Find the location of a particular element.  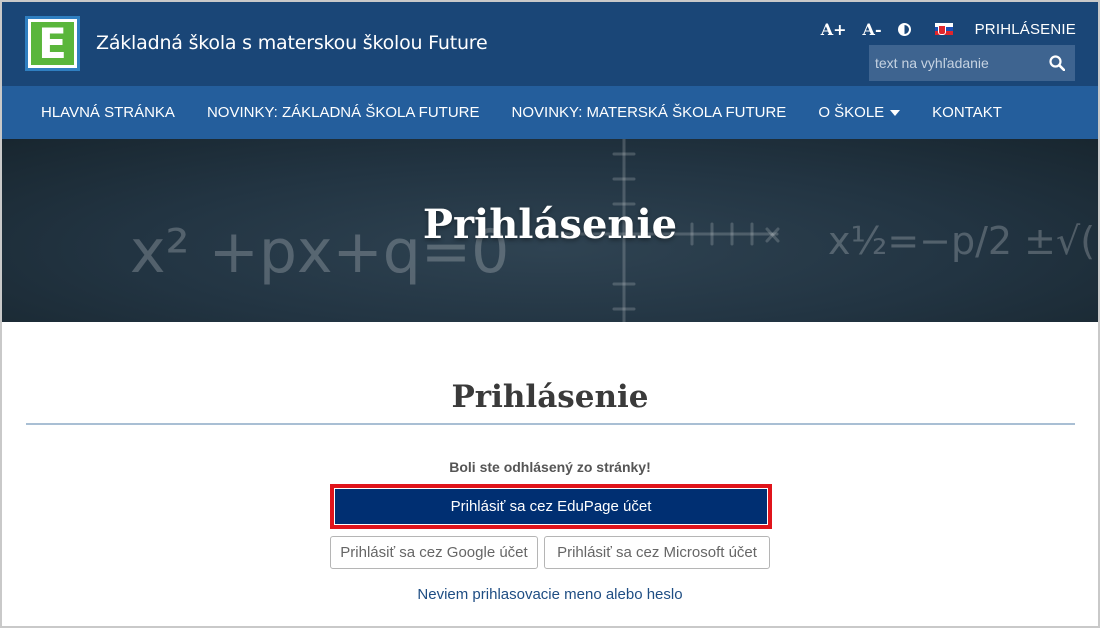

search-box is located at coordinates (972, 63).